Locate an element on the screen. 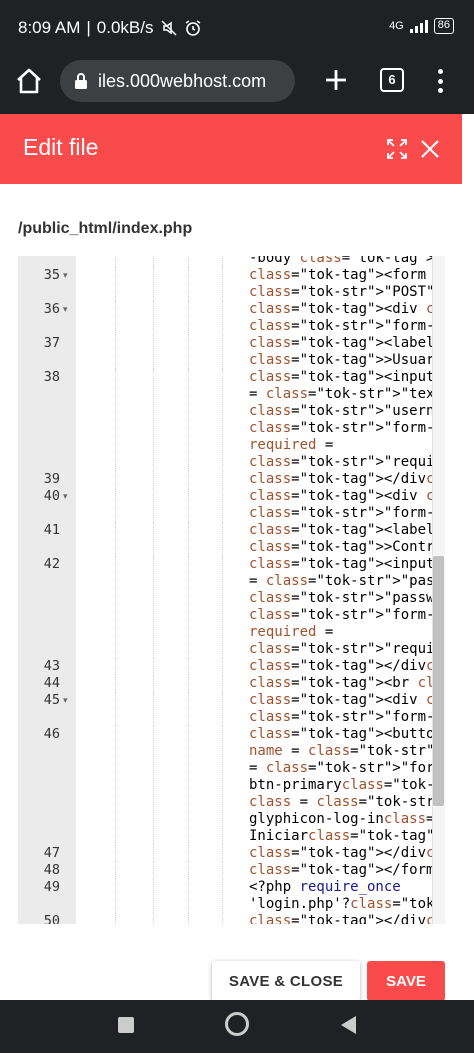 The height and width of the screenshot is (1053, 474). editor-scrollbar is located at coordinates (438, 590).